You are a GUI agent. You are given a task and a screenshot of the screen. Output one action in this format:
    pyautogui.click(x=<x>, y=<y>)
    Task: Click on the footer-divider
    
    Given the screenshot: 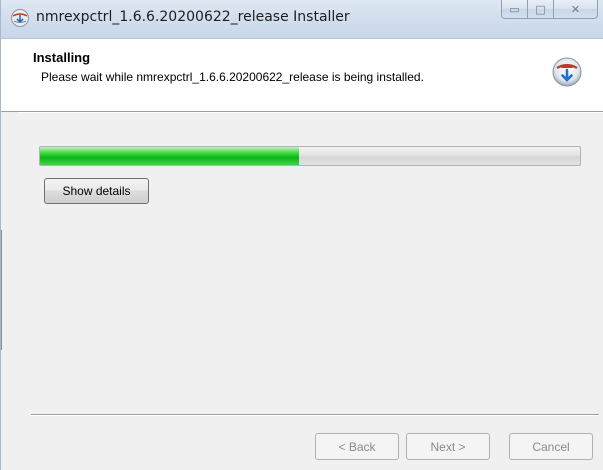 What is the action you would take?
    pyautogui.click(x=315, y=415)
    